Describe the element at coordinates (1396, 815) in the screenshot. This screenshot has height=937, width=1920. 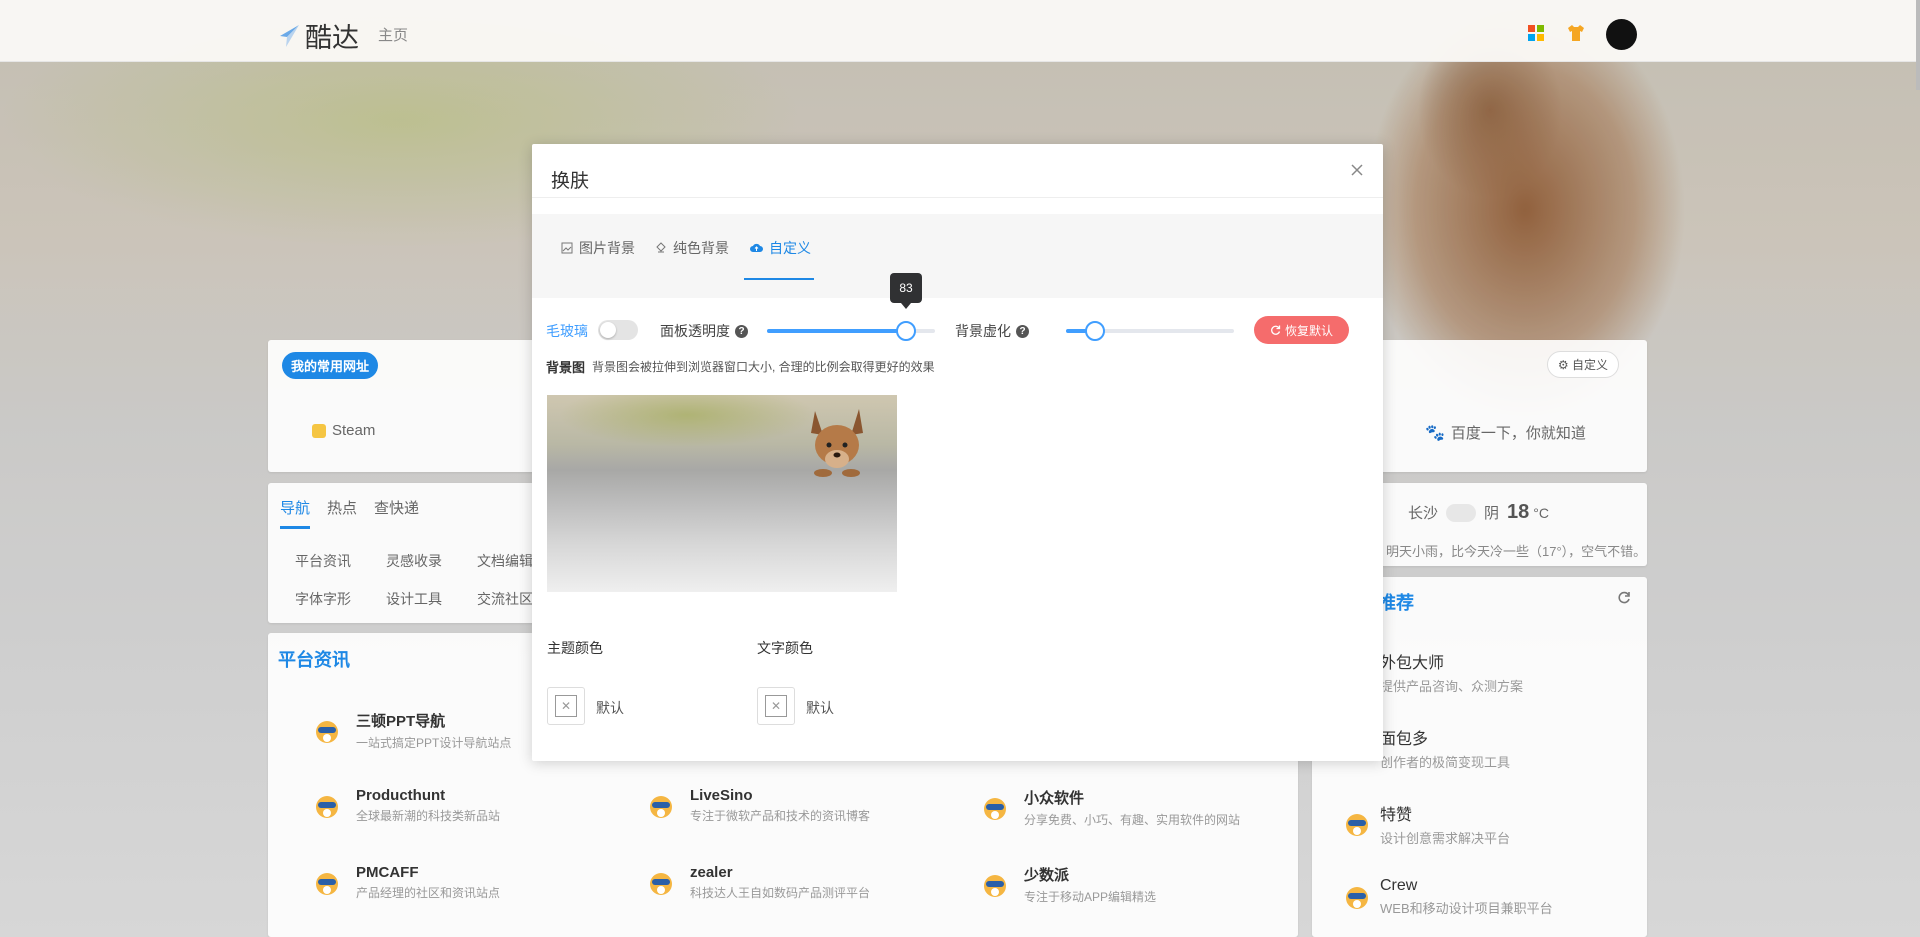
I see `recommend-item-title: 特赞` at that location.